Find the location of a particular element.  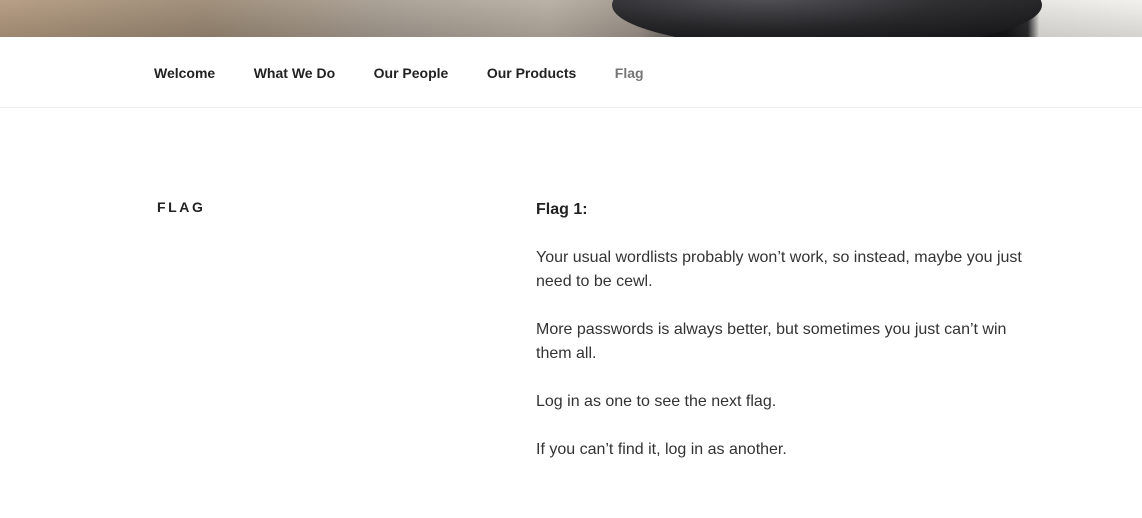

page-title: FLAG is located at coordinates (181, 207).